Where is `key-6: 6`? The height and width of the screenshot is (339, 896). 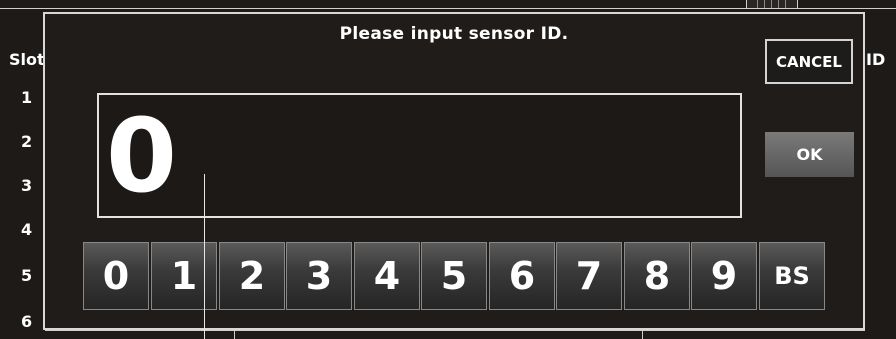
key-6: 6 is located at coordinates (522, 276).